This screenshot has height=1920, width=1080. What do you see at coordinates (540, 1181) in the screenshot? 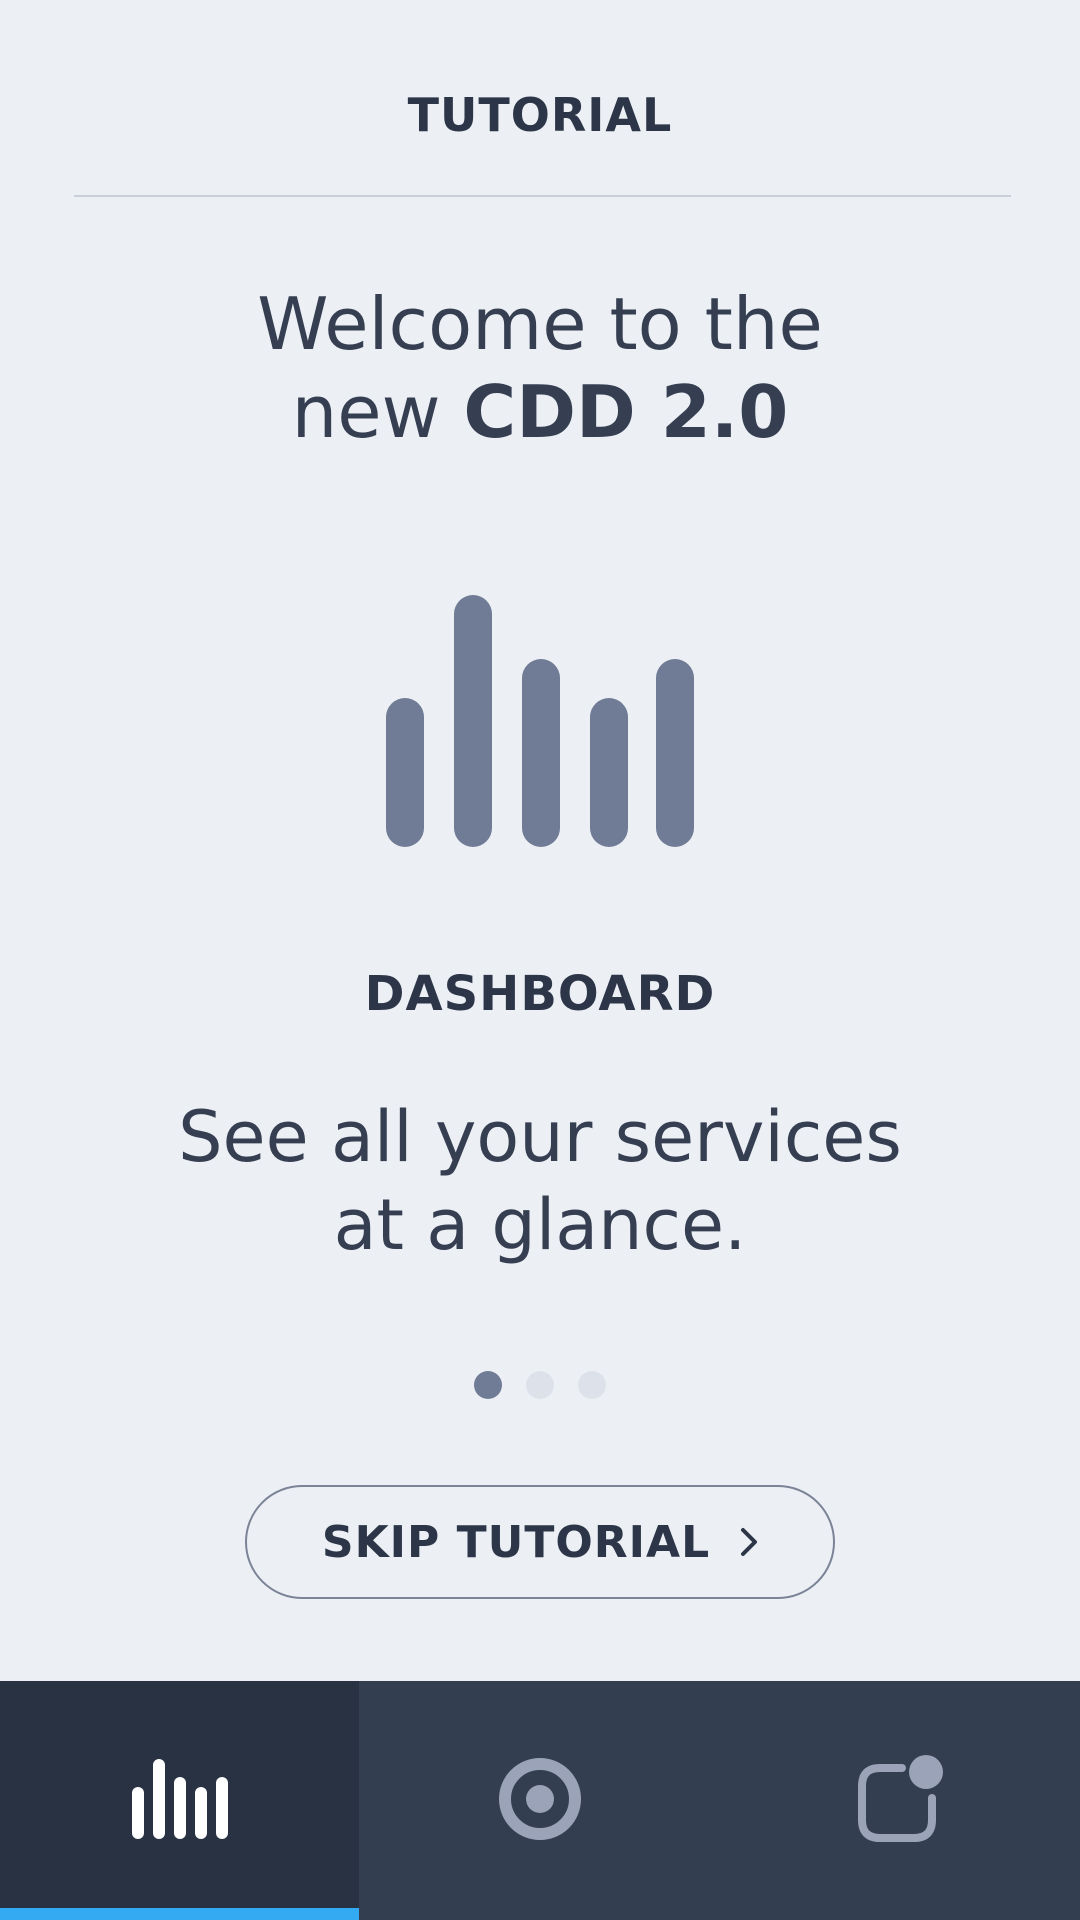
I see `slide-description: See all your services at a glance.` at bounding box center [540, 1181].